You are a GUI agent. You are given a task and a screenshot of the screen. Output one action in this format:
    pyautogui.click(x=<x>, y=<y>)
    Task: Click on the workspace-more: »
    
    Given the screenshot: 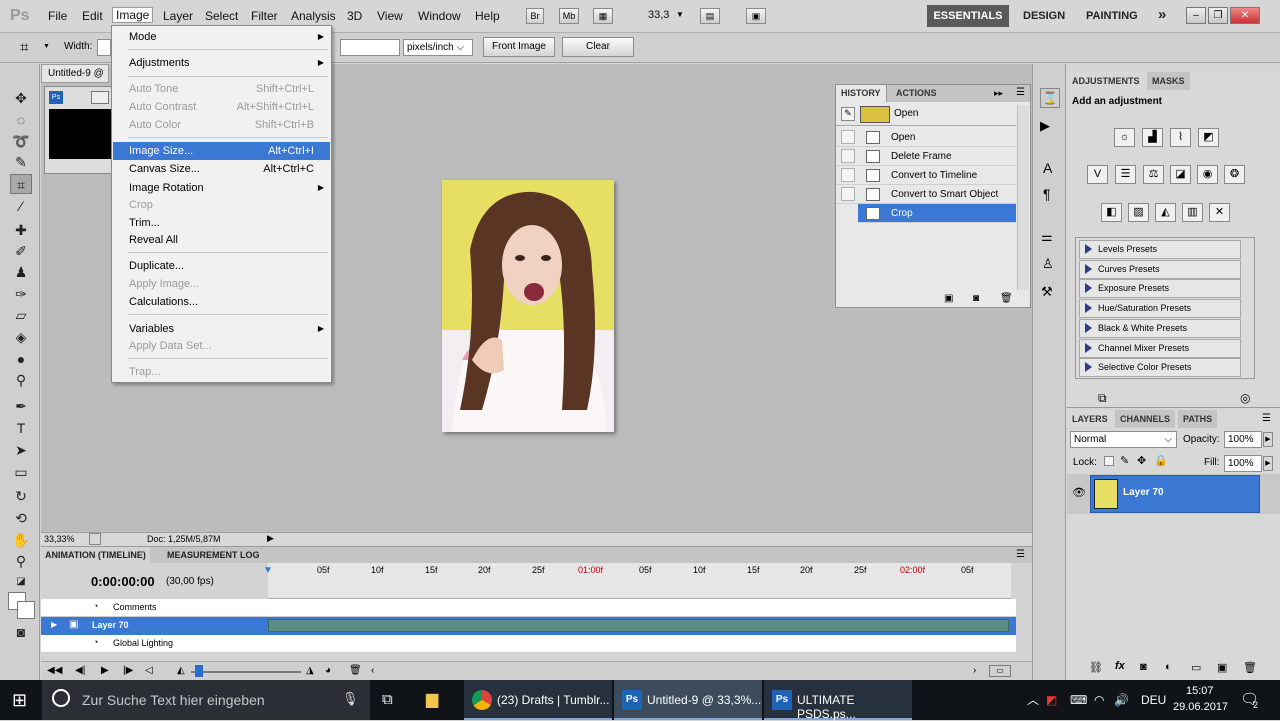 What is the action you would take?
    pyautogui.click(x=1162, y=14)
    